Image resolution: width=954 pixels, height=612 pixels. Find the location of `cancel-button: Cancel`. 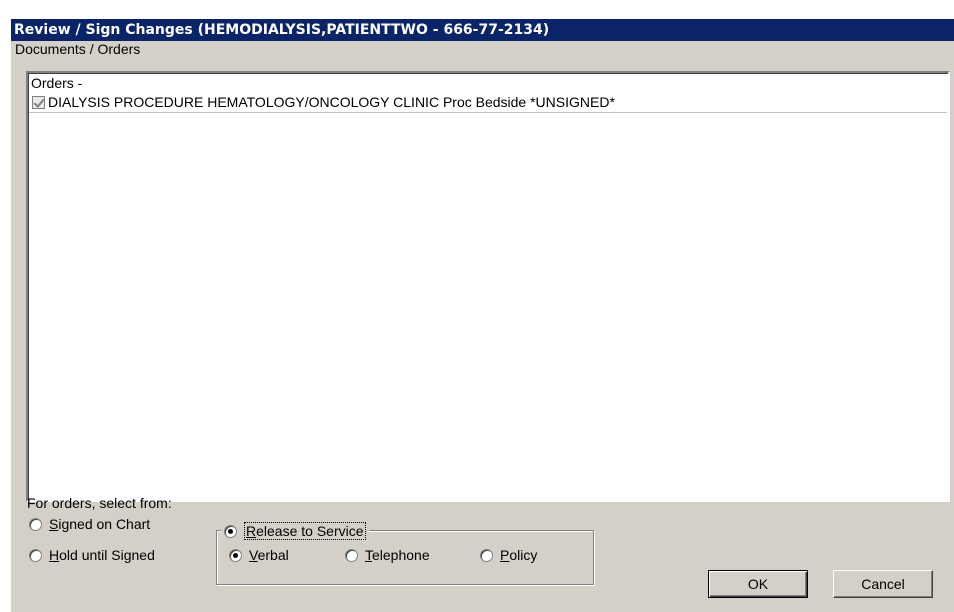

cancel-button: Cancel is located at coordinates (883, 584).